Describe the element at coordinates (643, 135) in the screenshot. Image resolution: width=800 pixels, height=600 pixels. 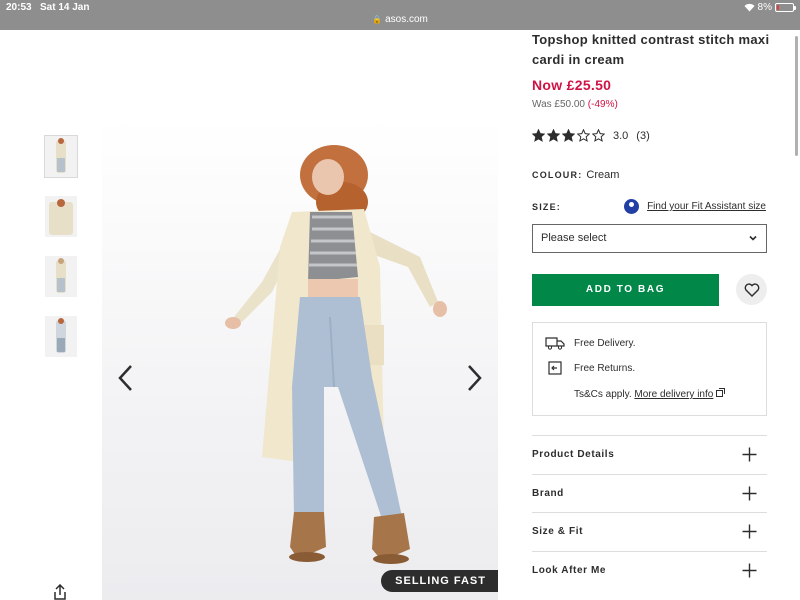
I see `rating-count: (3)` at that location.